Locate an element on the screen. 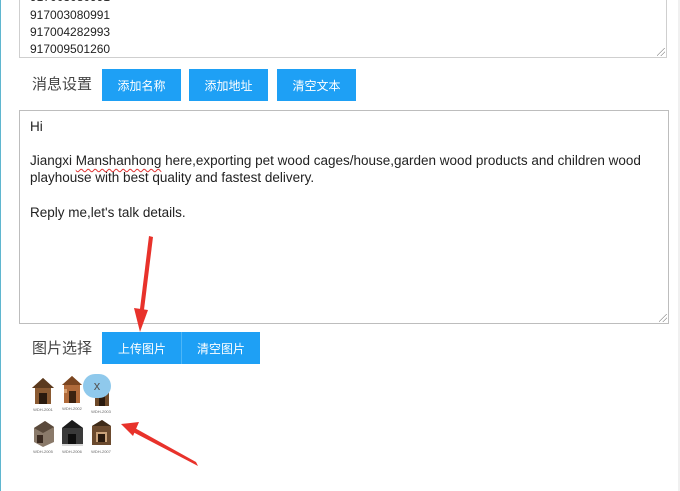 Image resolution: width=680 pixels, height=491 pixels. thumbnail-caption: WDH-2001 is located at coordinates (43, 409).